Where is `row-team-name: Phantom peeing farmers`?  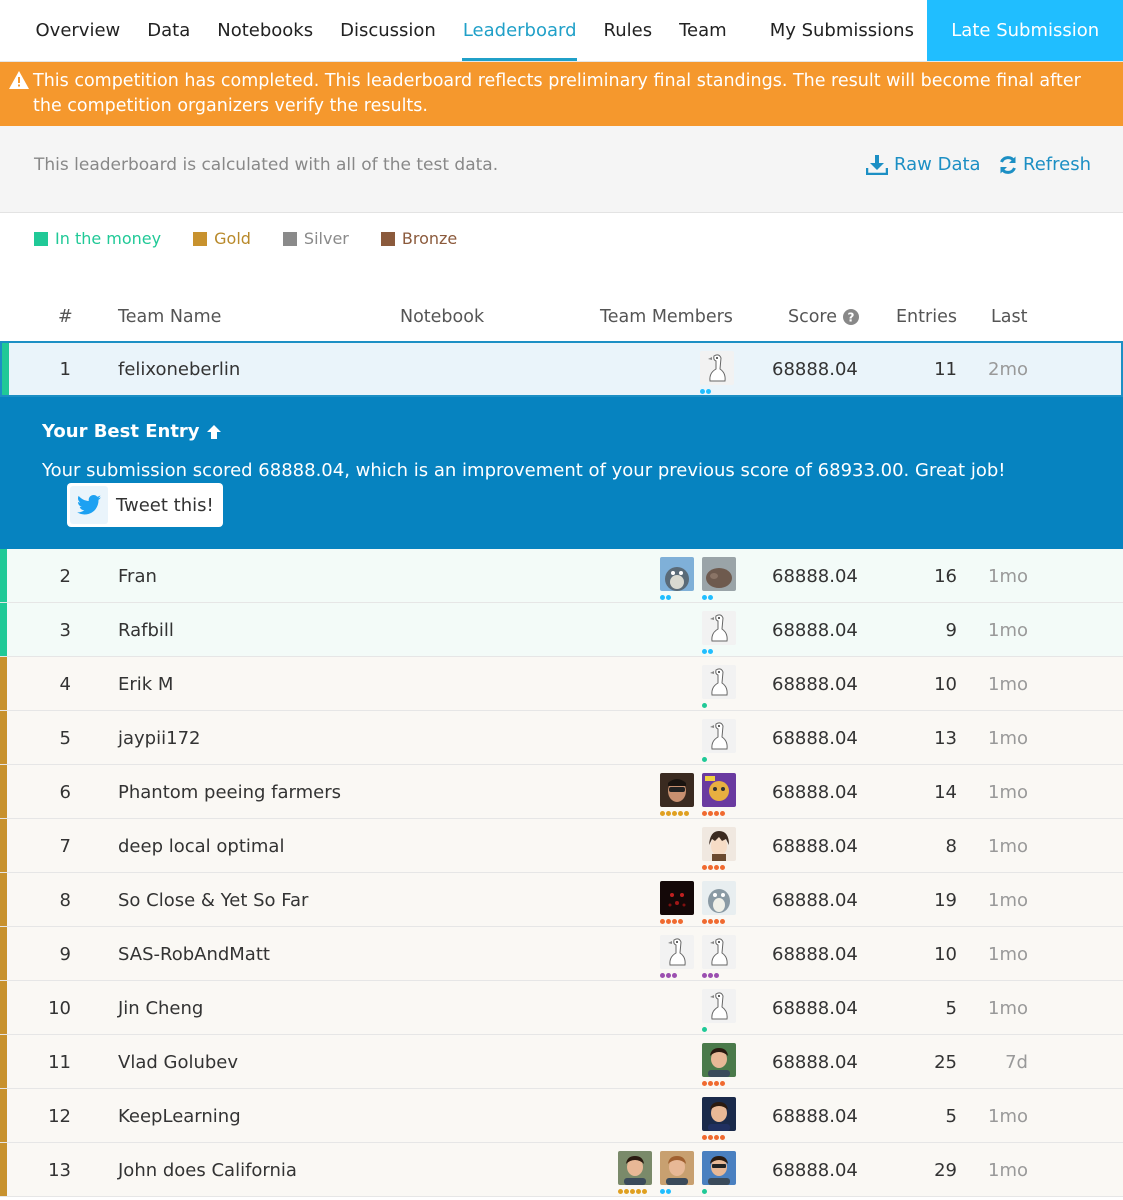 row-team-name: Phantom peeing farmers is located at coordinates (229, 792).